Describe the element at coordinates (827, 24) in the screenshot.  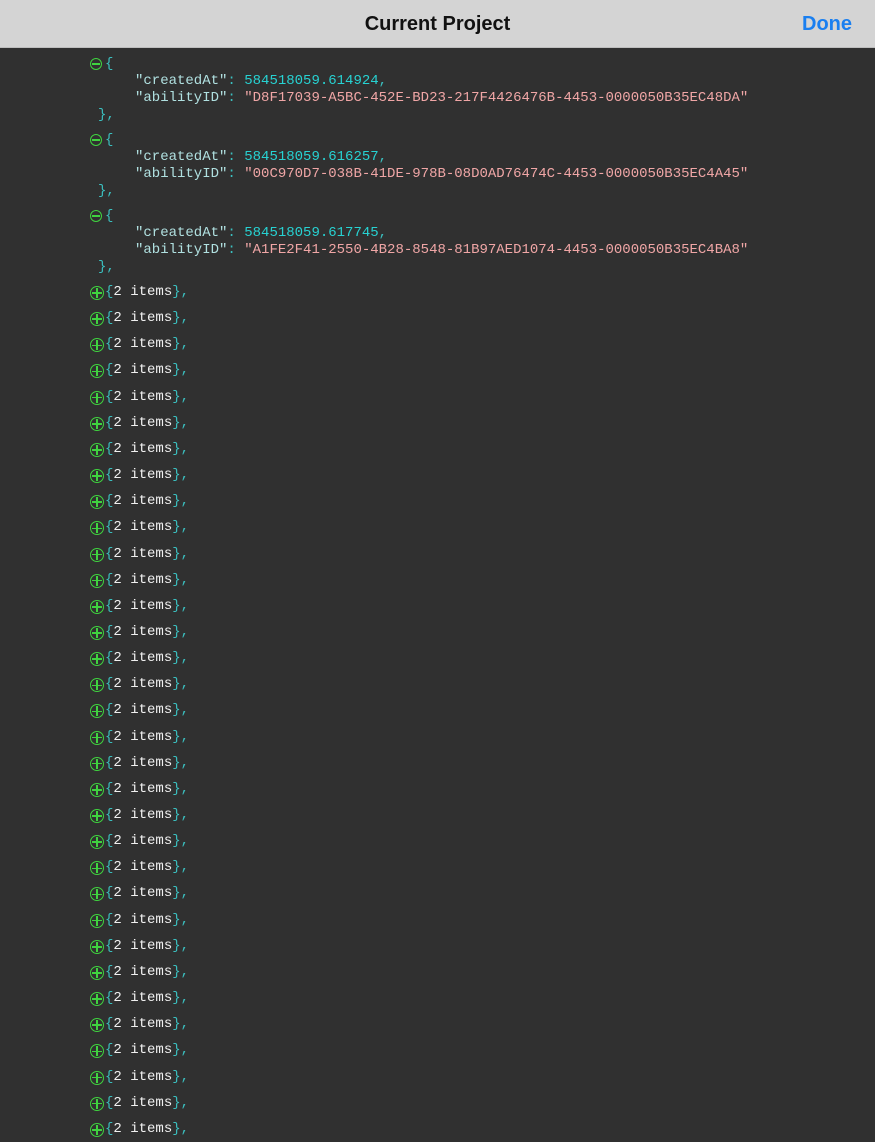
I see `done-button: Done` at that location.